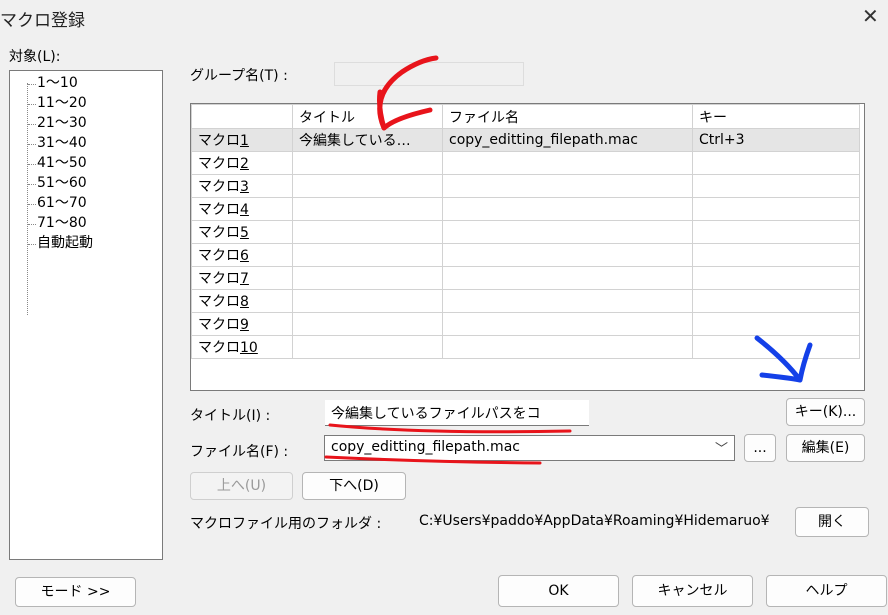  Describe the element at coordinates (408, 93) in the screenshot. I see `red-arrow-annotation` at that location.